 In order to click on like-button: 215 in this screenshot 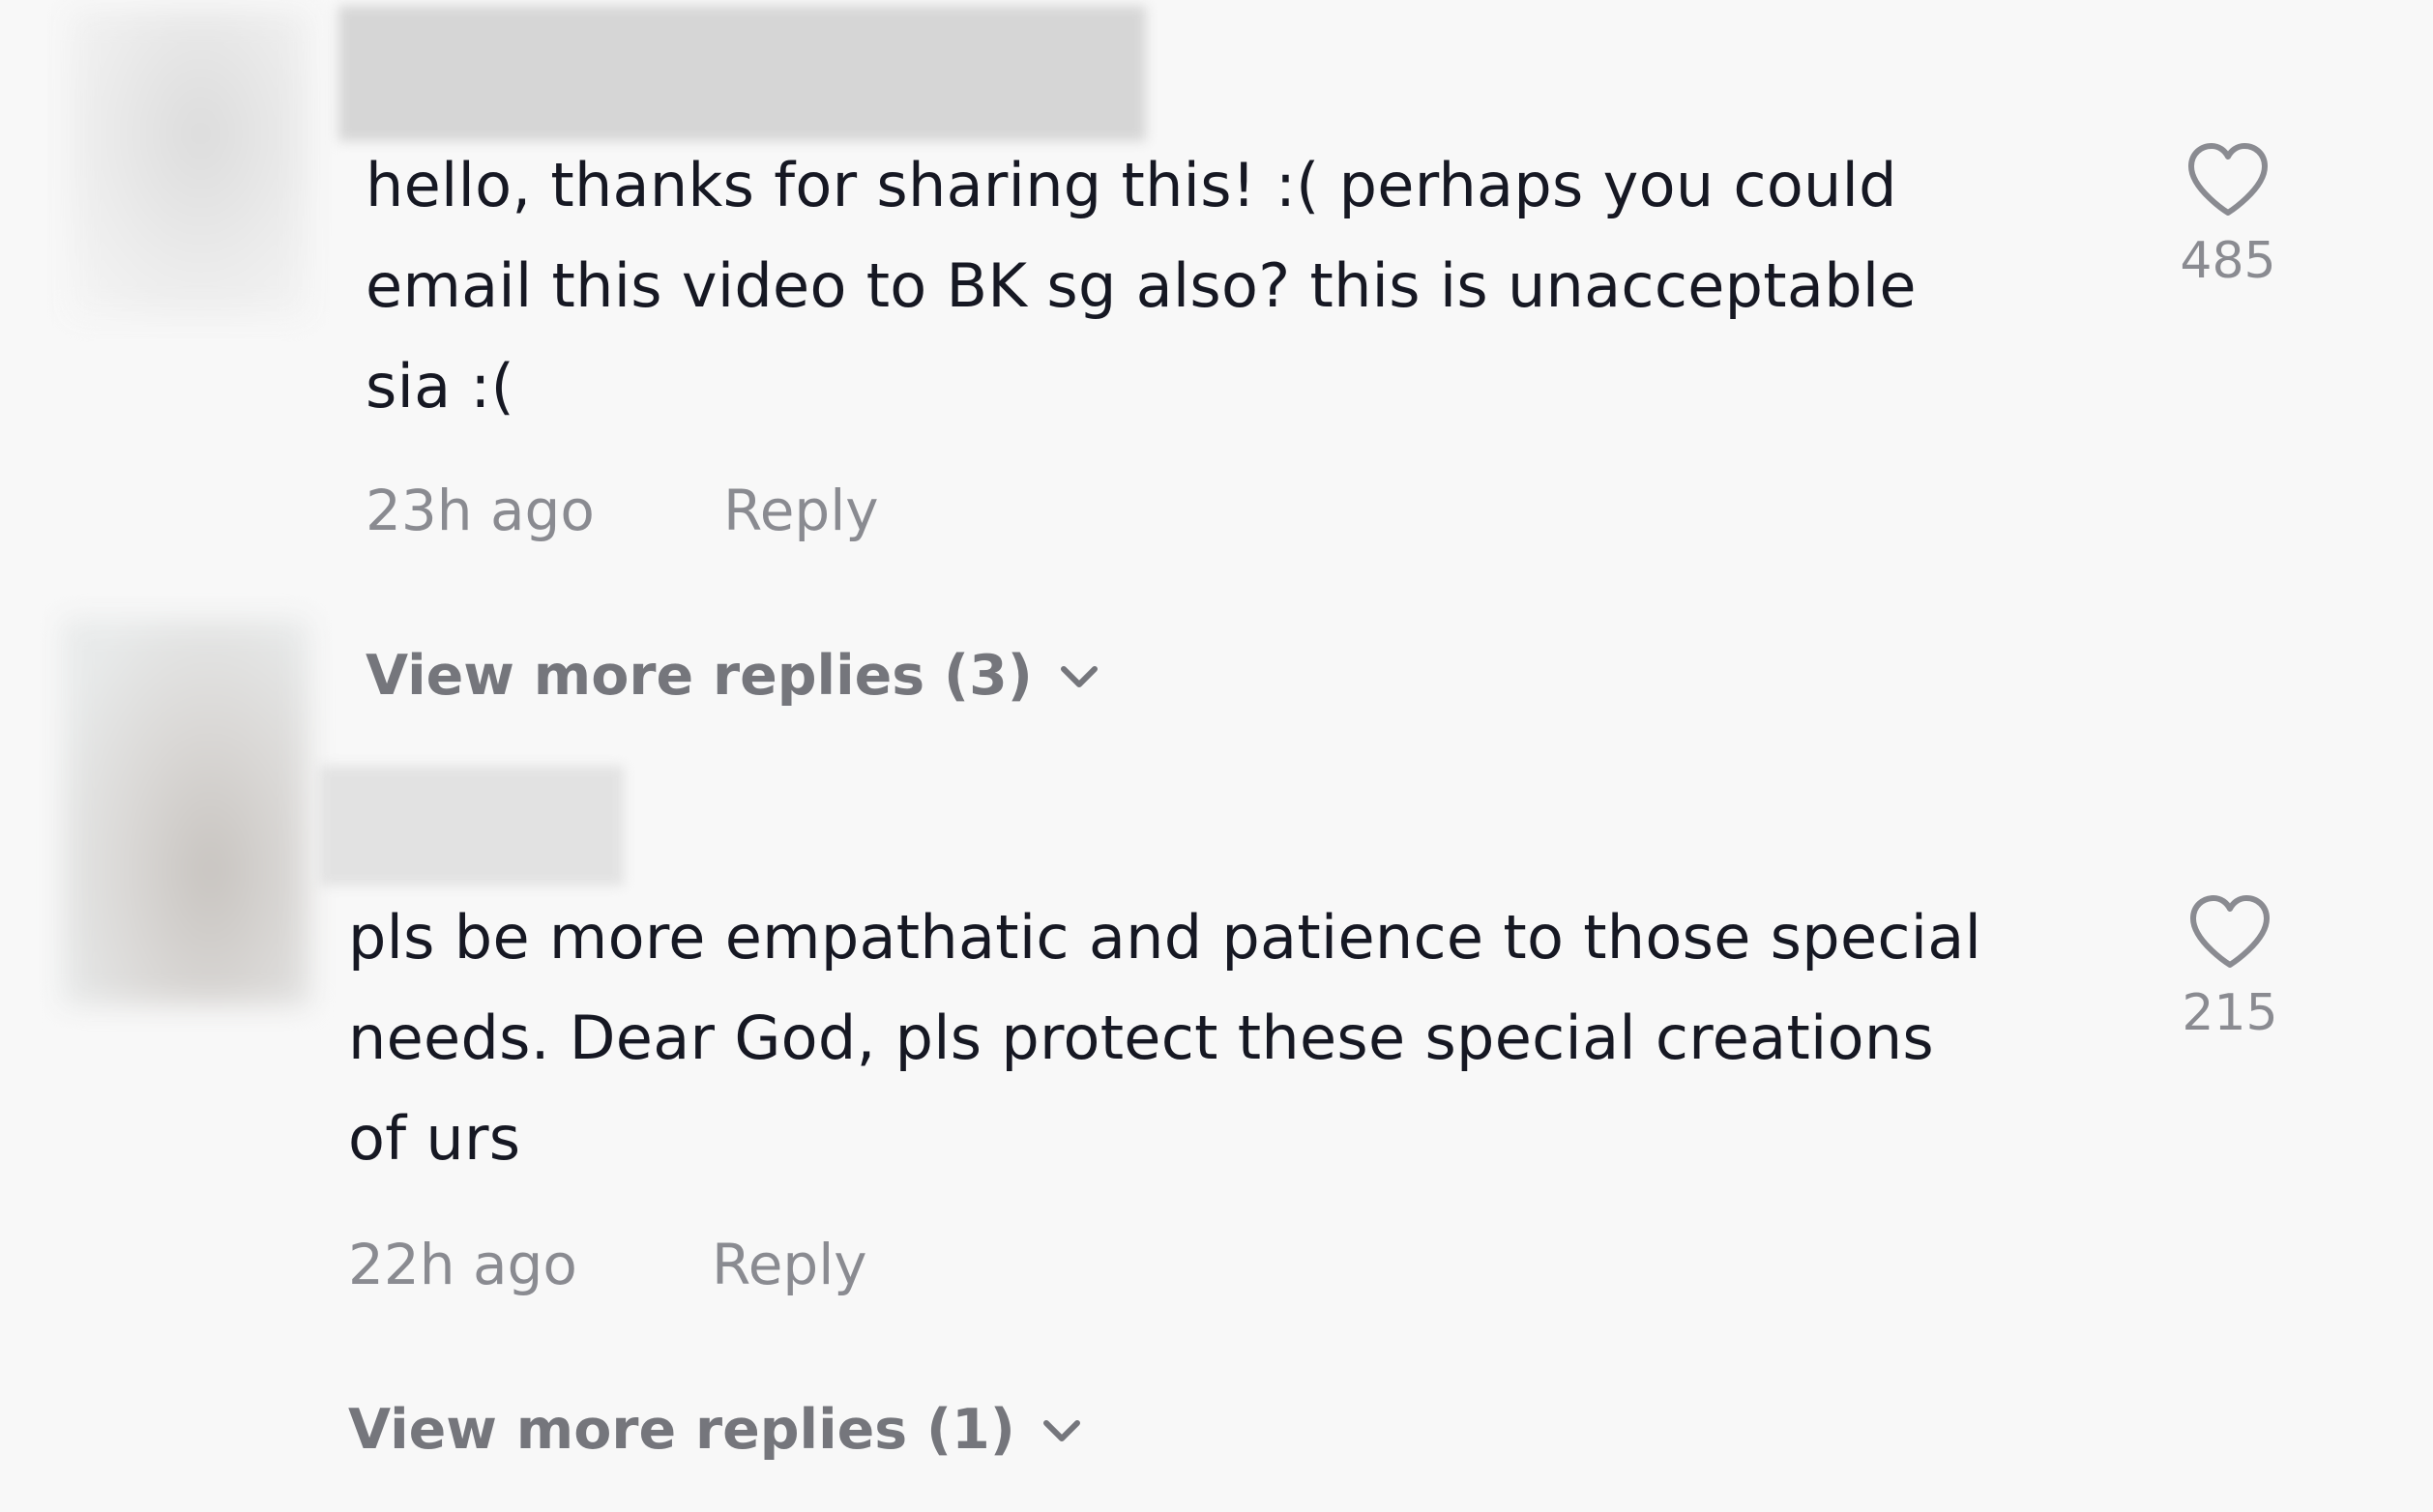, I will do `click(2230, 967)`.